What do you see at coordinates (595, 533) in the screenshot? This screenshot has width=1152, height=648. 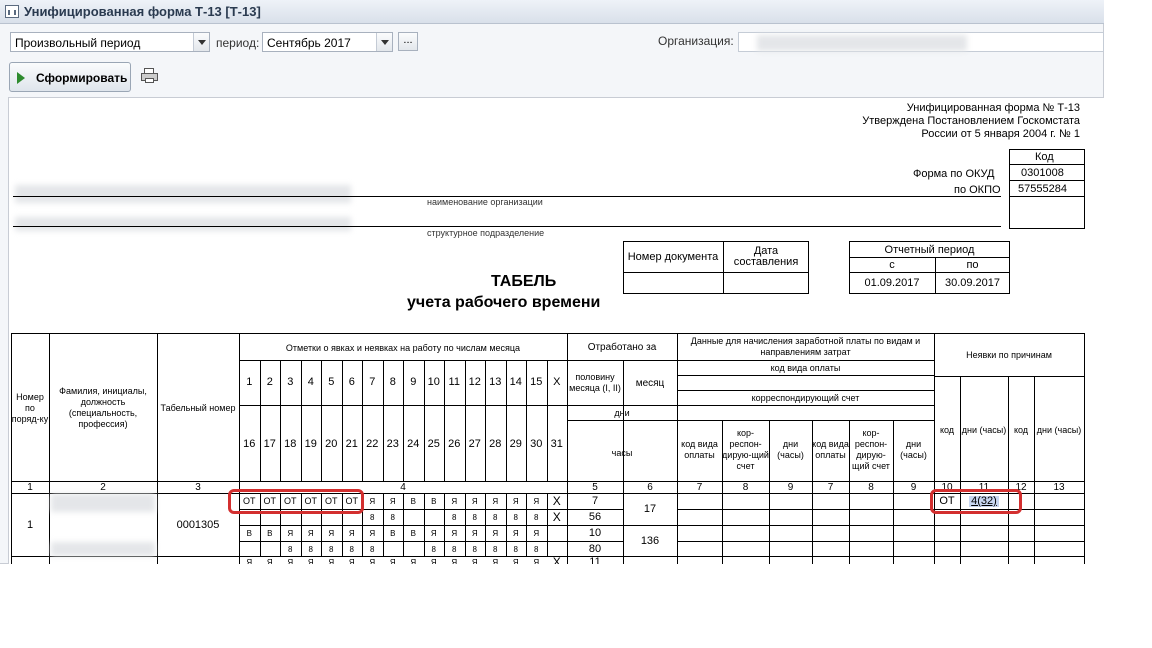 I see `half2-days: 10` at bounding box center [595, 533].